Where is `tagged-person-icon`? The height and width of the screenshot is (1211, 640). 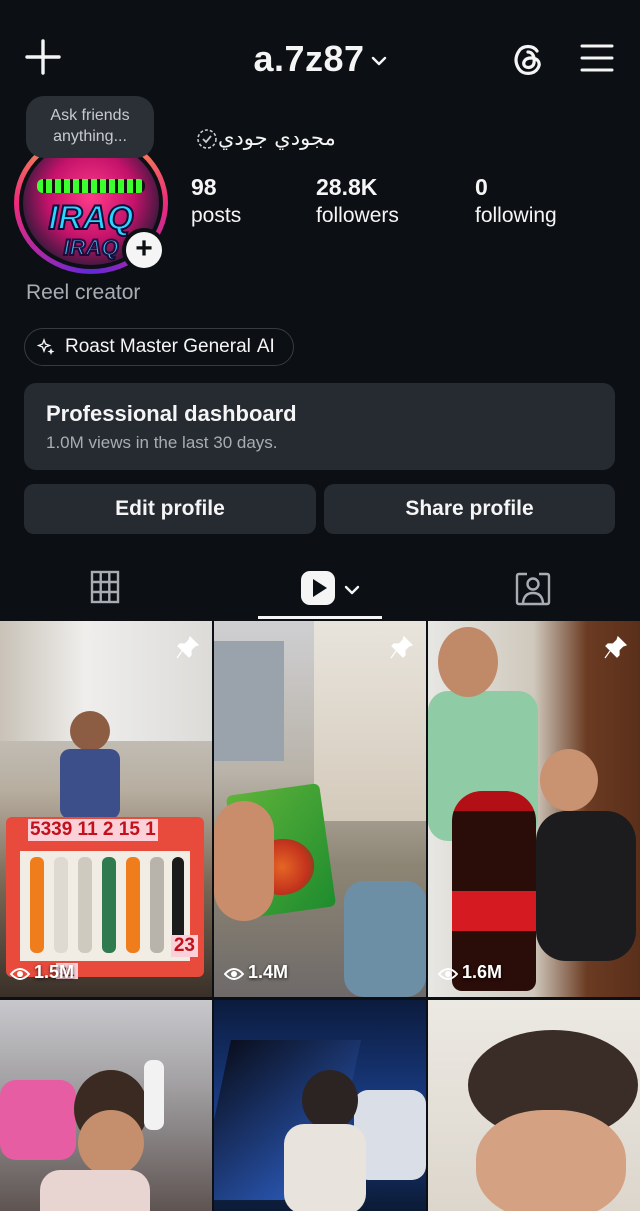
tagged-person-icon is located at coordinates (533, 589).